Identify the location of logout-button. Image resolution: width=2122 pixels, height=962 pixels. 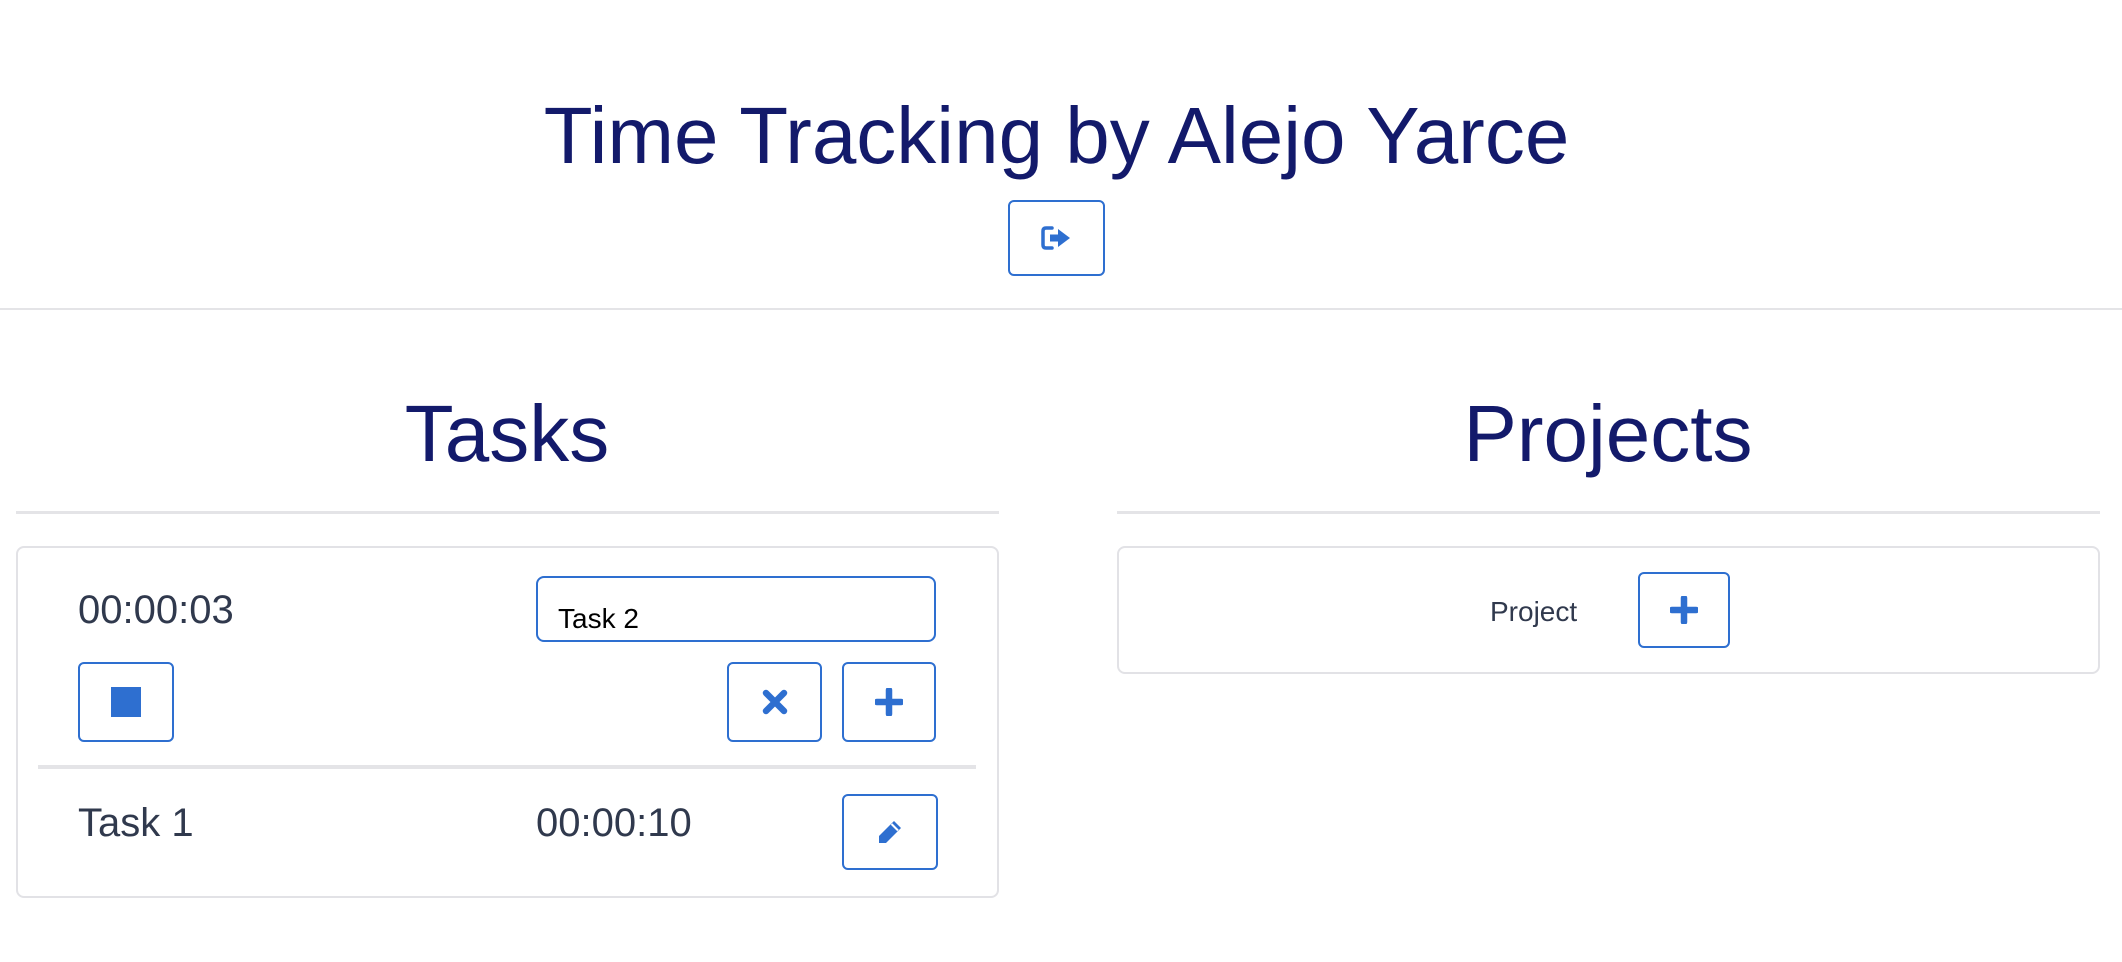
(1056, 238).